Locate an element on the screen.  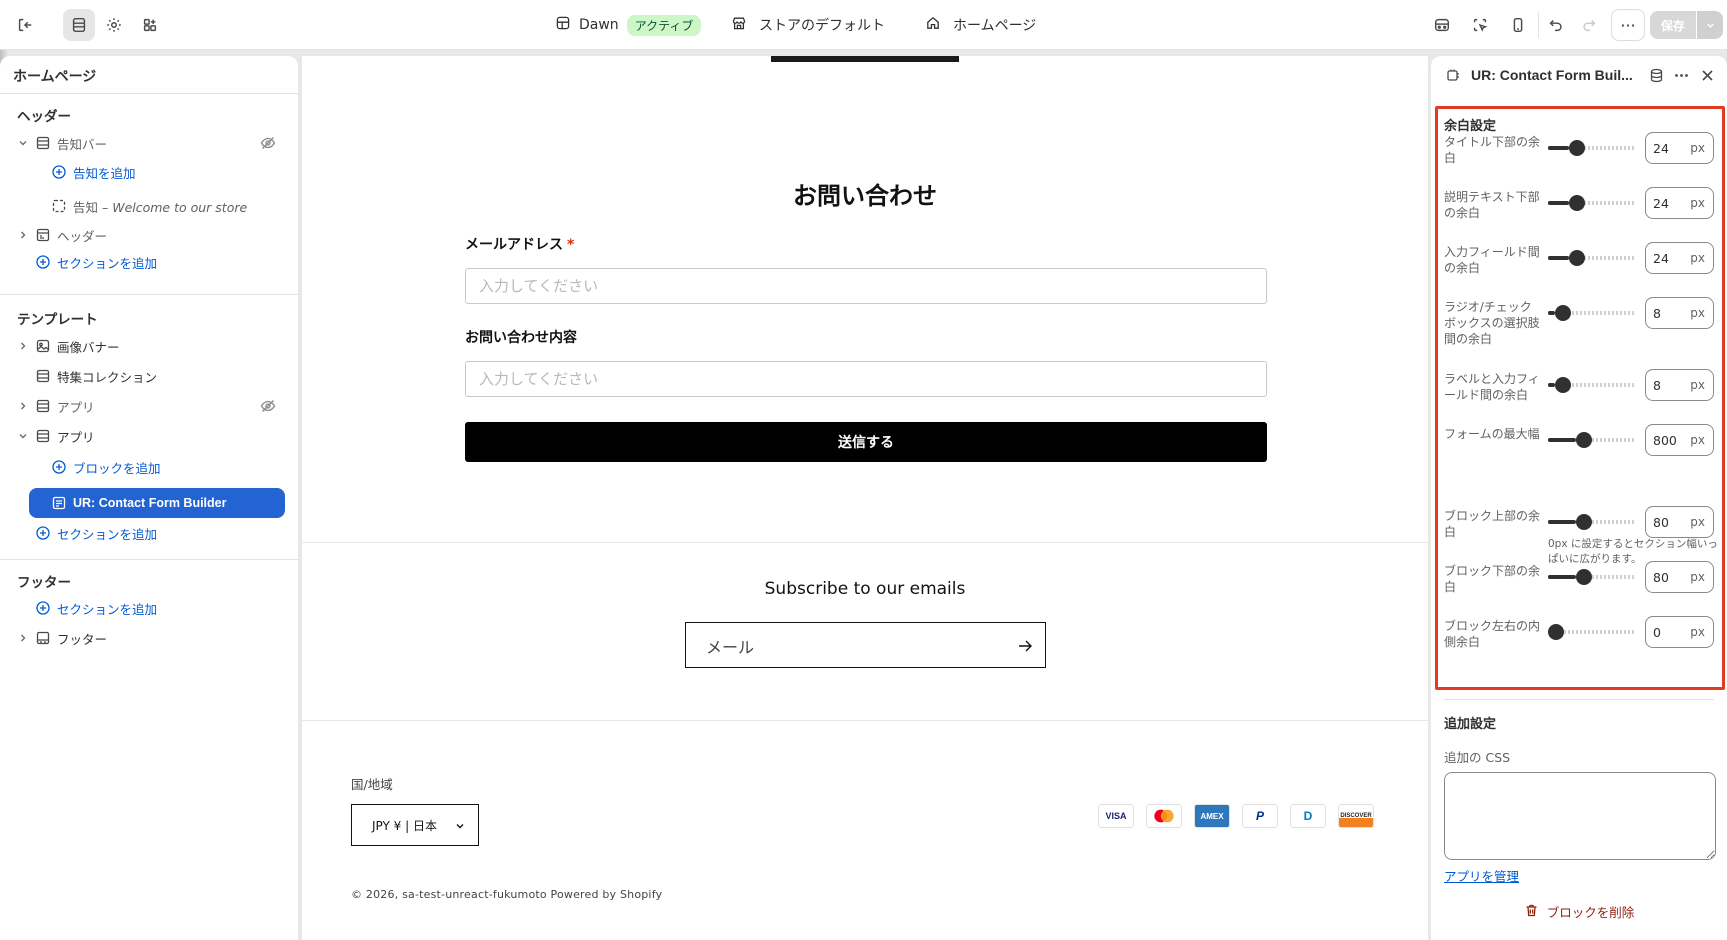
number-value: 80 is located at coordinates (1661, 522).